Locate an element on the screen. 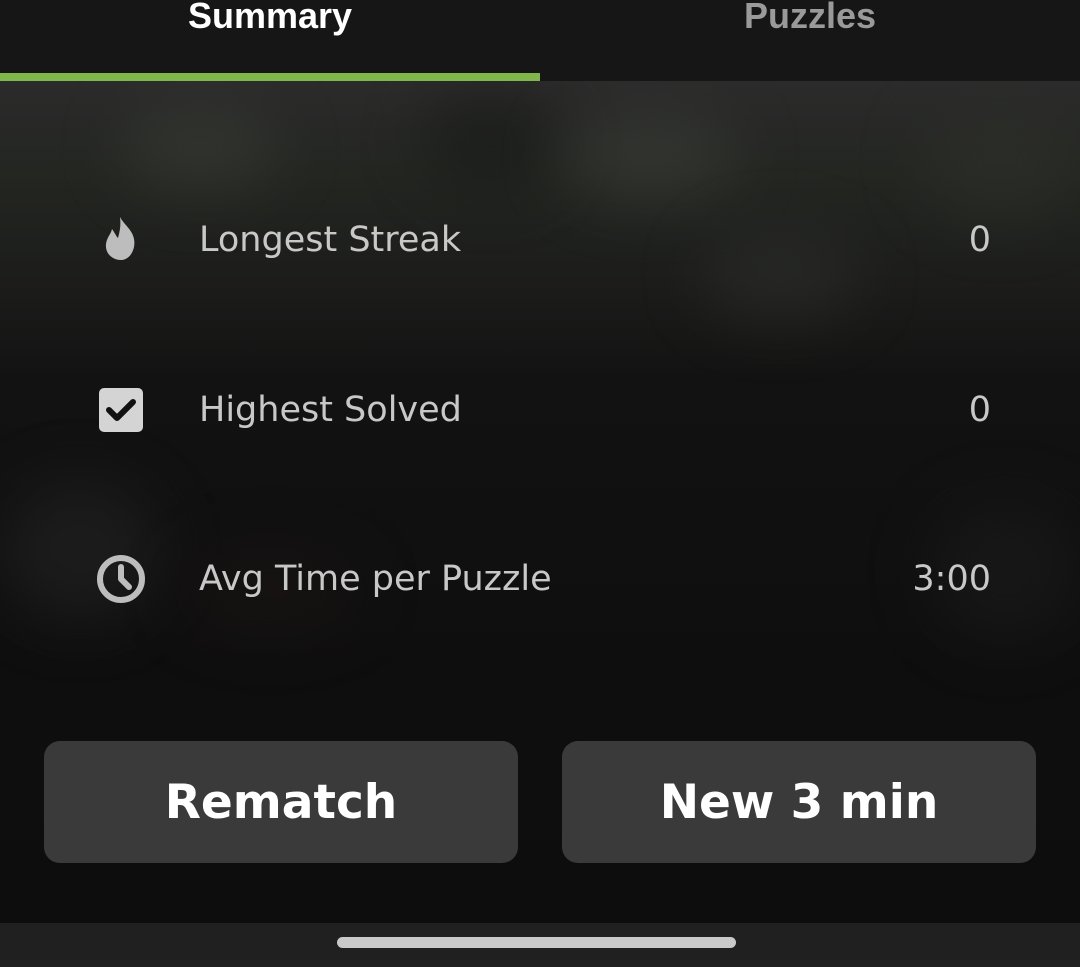  stat-label: Avg Time per Puzzle is located at coordinates (375, 579).